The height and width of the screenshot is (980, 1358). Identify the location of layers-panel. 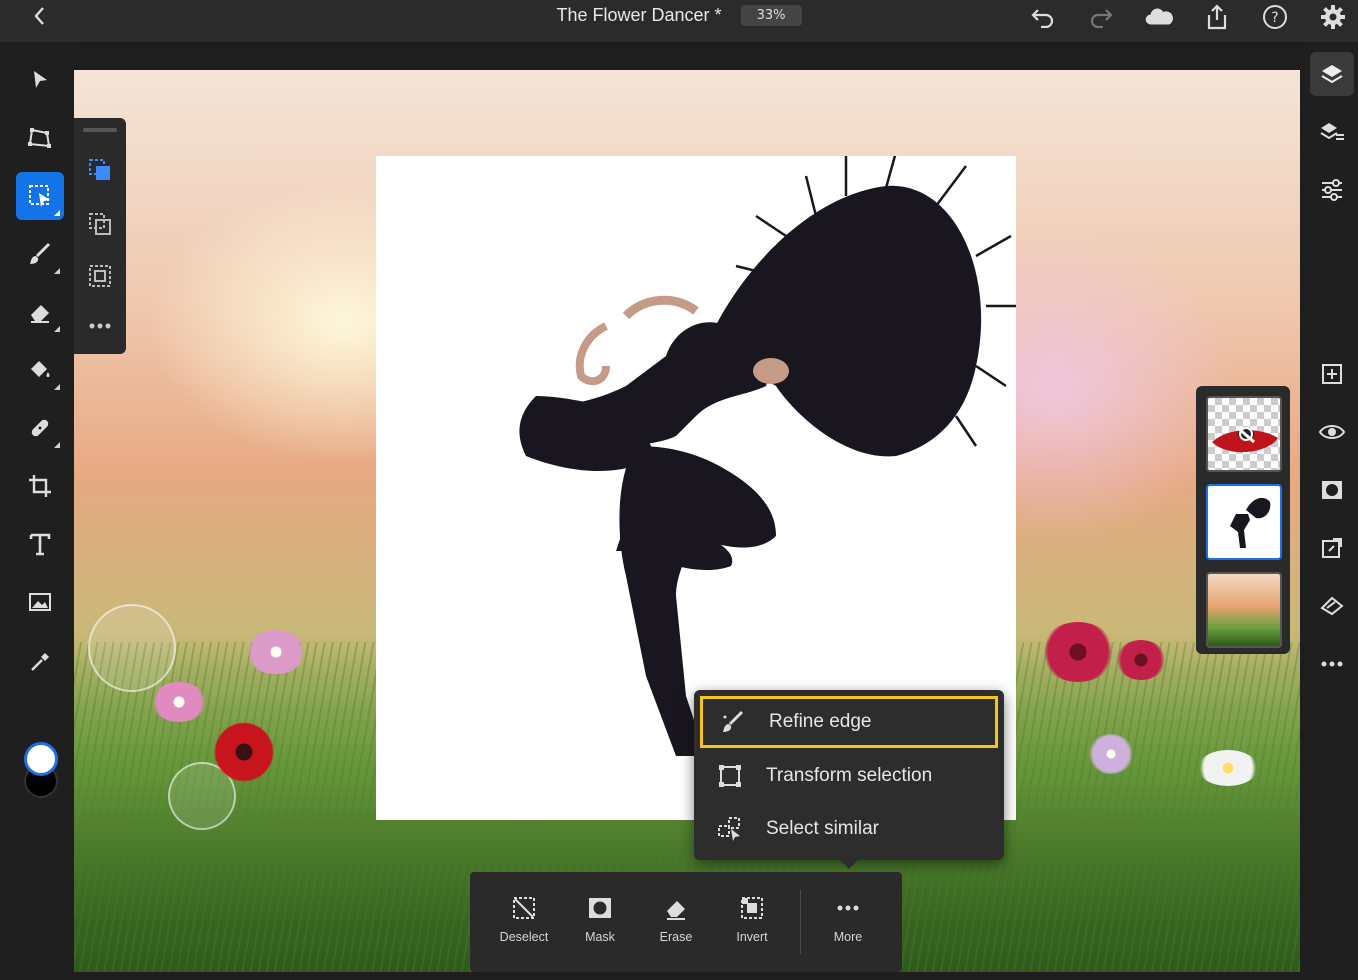
(1243, 520).